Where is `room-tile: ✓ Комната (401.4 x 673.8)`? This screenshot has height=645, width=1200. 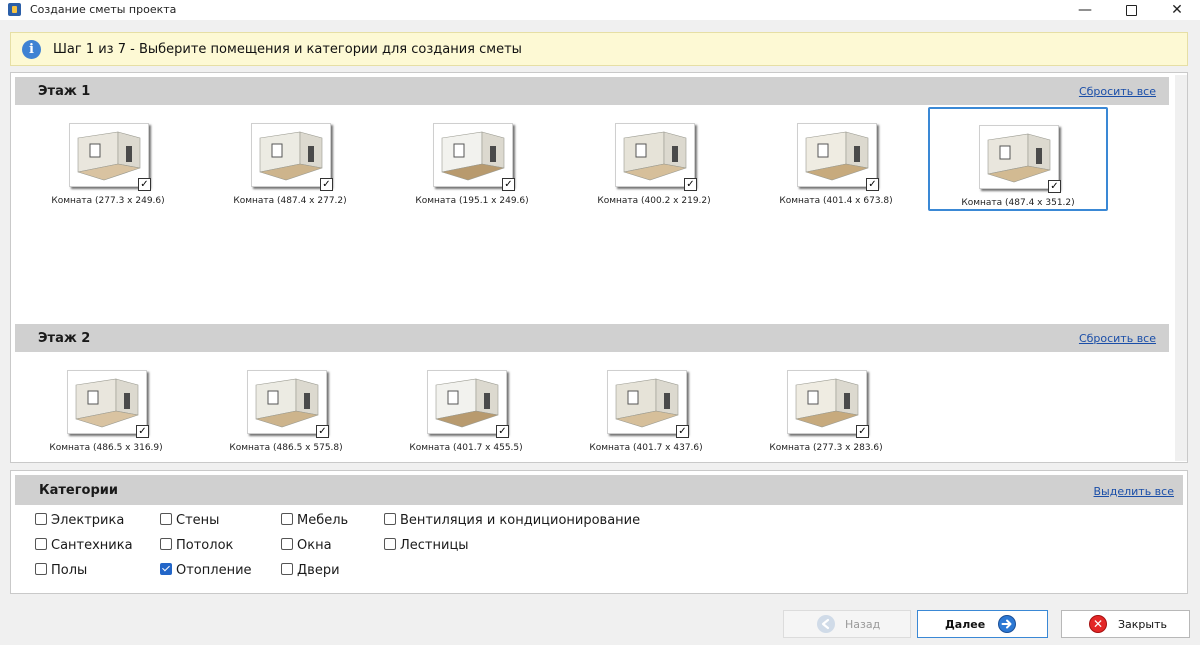 room-tile: ✓ Комната (401.4 x 673.8) is located at coordinates (836, 159).